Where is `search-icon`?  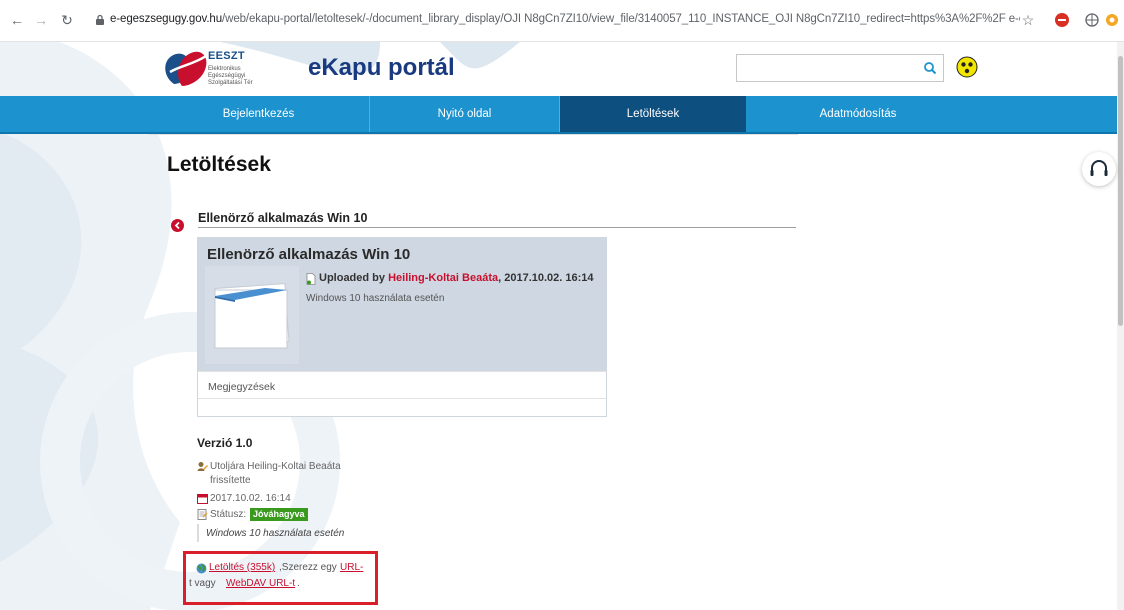 search-icon is located at coordinates (930, 68).